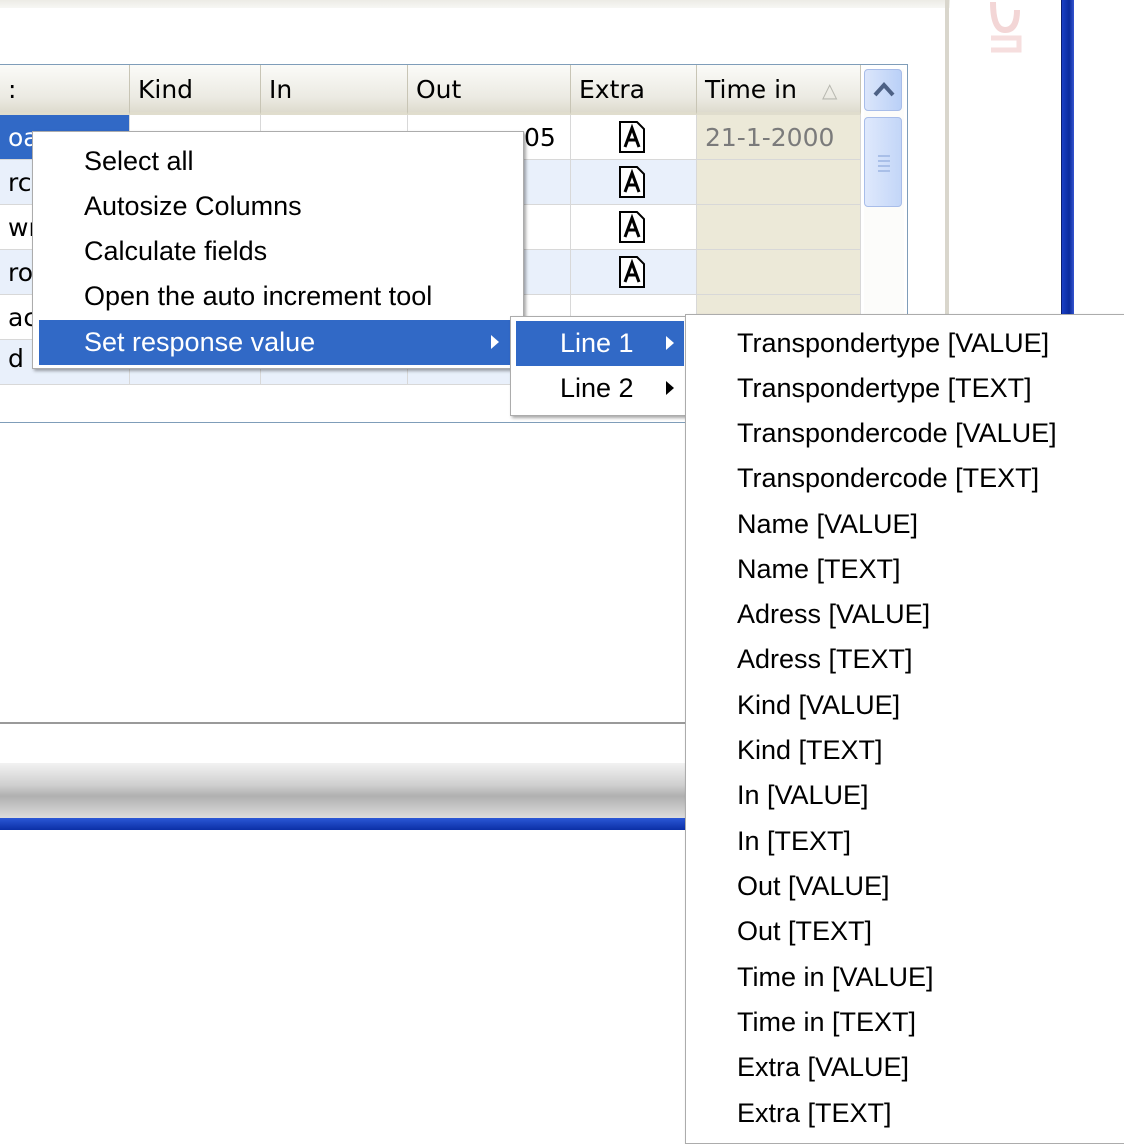 This screenshot has width=1124, height=1144. I want to click on panel-gradient-bar, so click(345, 790).